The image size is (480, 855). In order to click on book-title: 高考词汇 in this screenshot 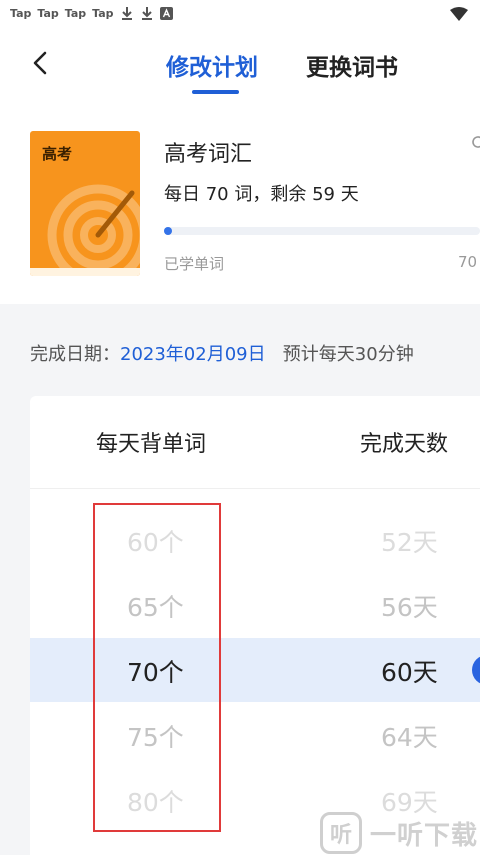, I will do `click(208, 154)`.